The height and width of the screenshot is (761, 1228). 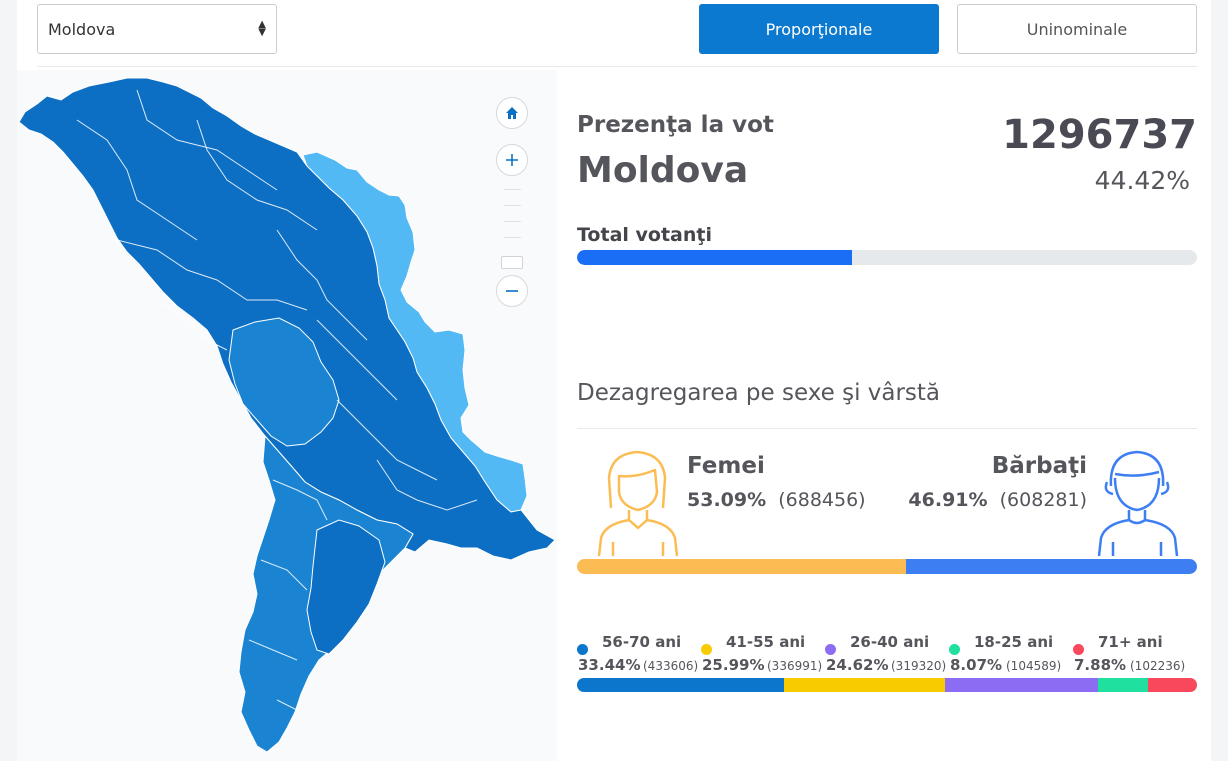 I want to click on age-group-percent: 25.99%, so click(x=733, y=665).